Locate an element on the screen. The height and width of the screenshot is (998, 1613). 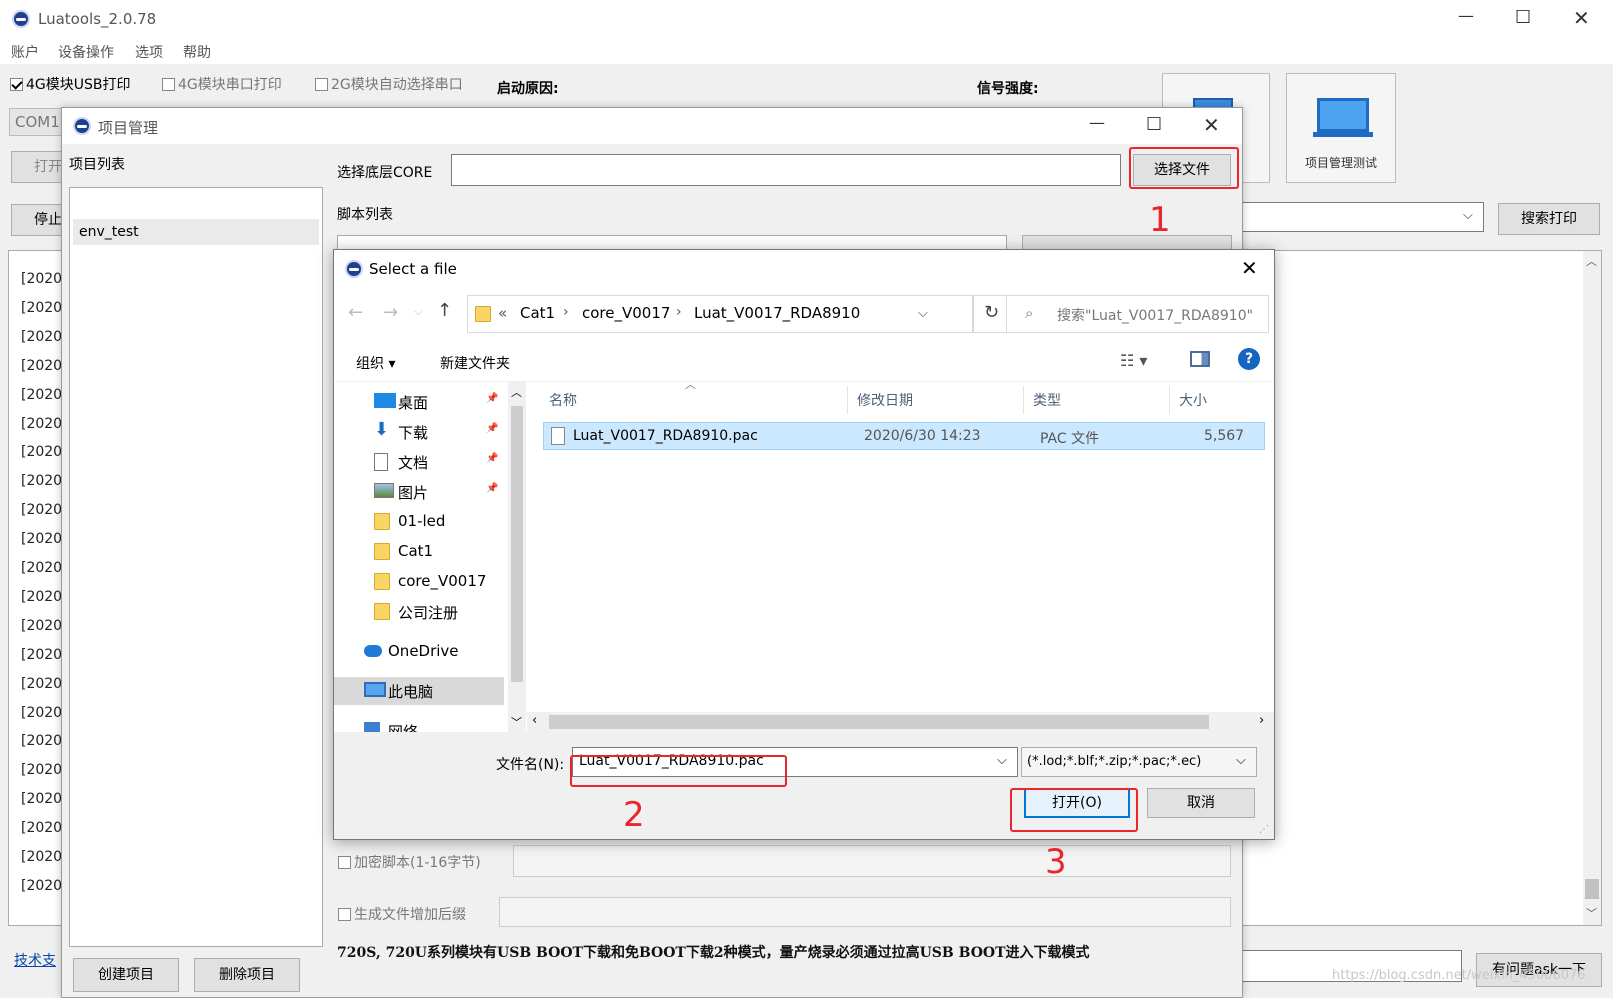
nav-item: Cat1 is located at coordinates (419, 552).